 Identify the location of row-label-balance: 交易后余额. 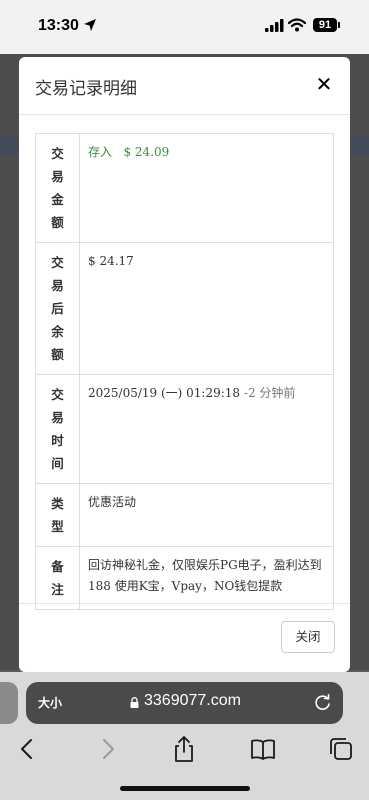
(57, 308).